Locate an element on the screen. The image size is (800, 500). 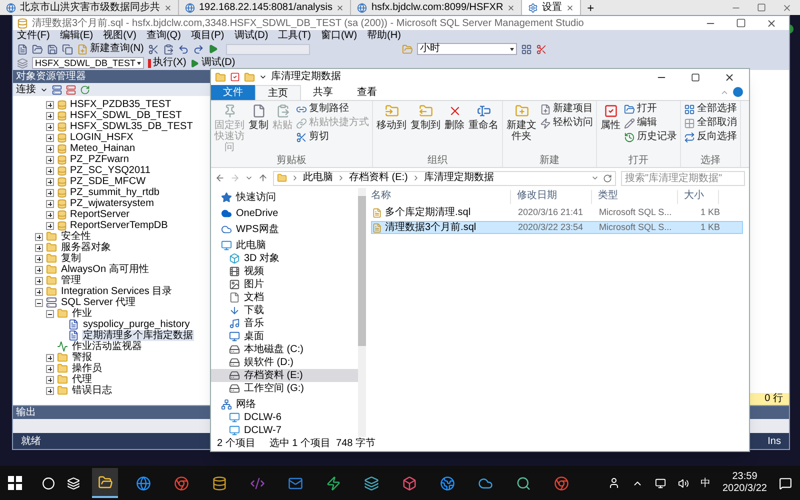
nav-item: DCLW-7 is located at coordinates (284, 430).